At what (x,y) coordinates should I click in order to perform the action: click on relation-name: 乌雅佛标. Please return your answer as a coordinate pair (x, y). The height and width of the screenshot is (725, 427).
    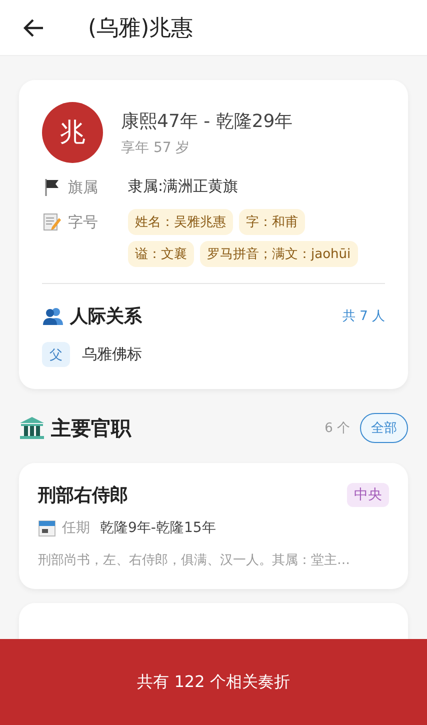
    Looking at the image, I should click on (112, 354).